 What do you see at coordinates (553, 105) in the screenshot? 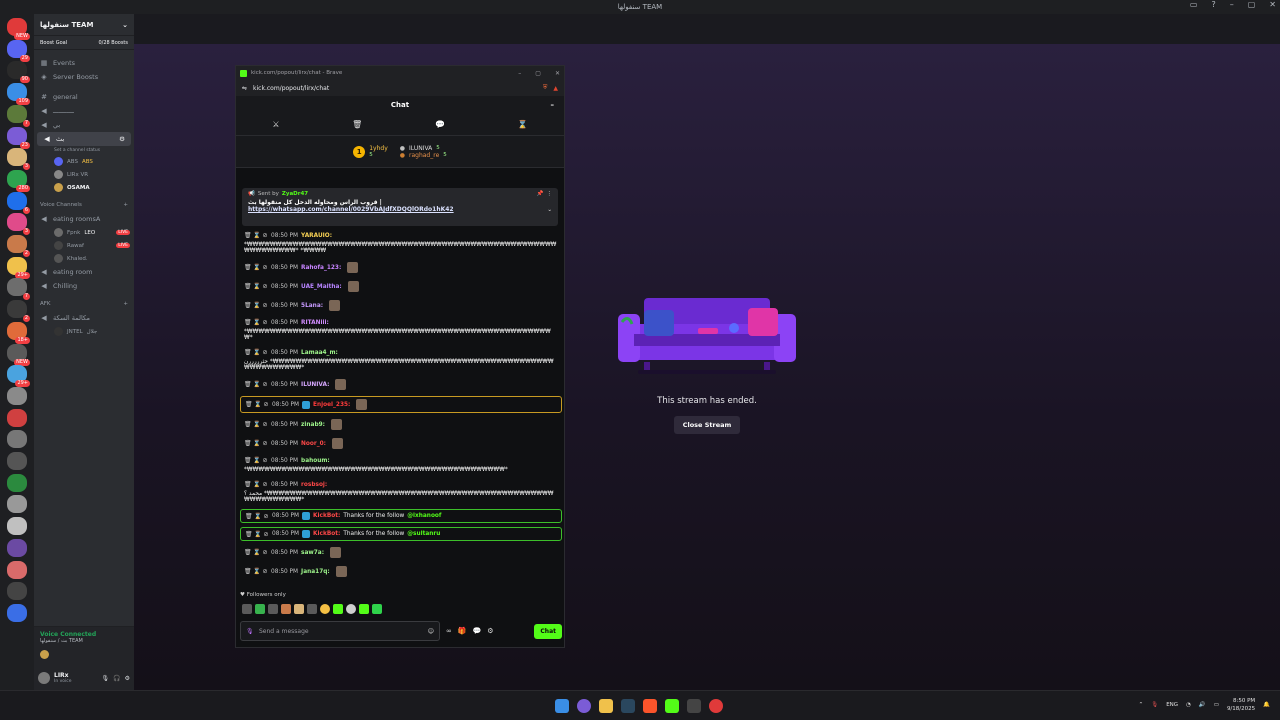
I see `collapse-icon: –` at bounding box center [553, 105].